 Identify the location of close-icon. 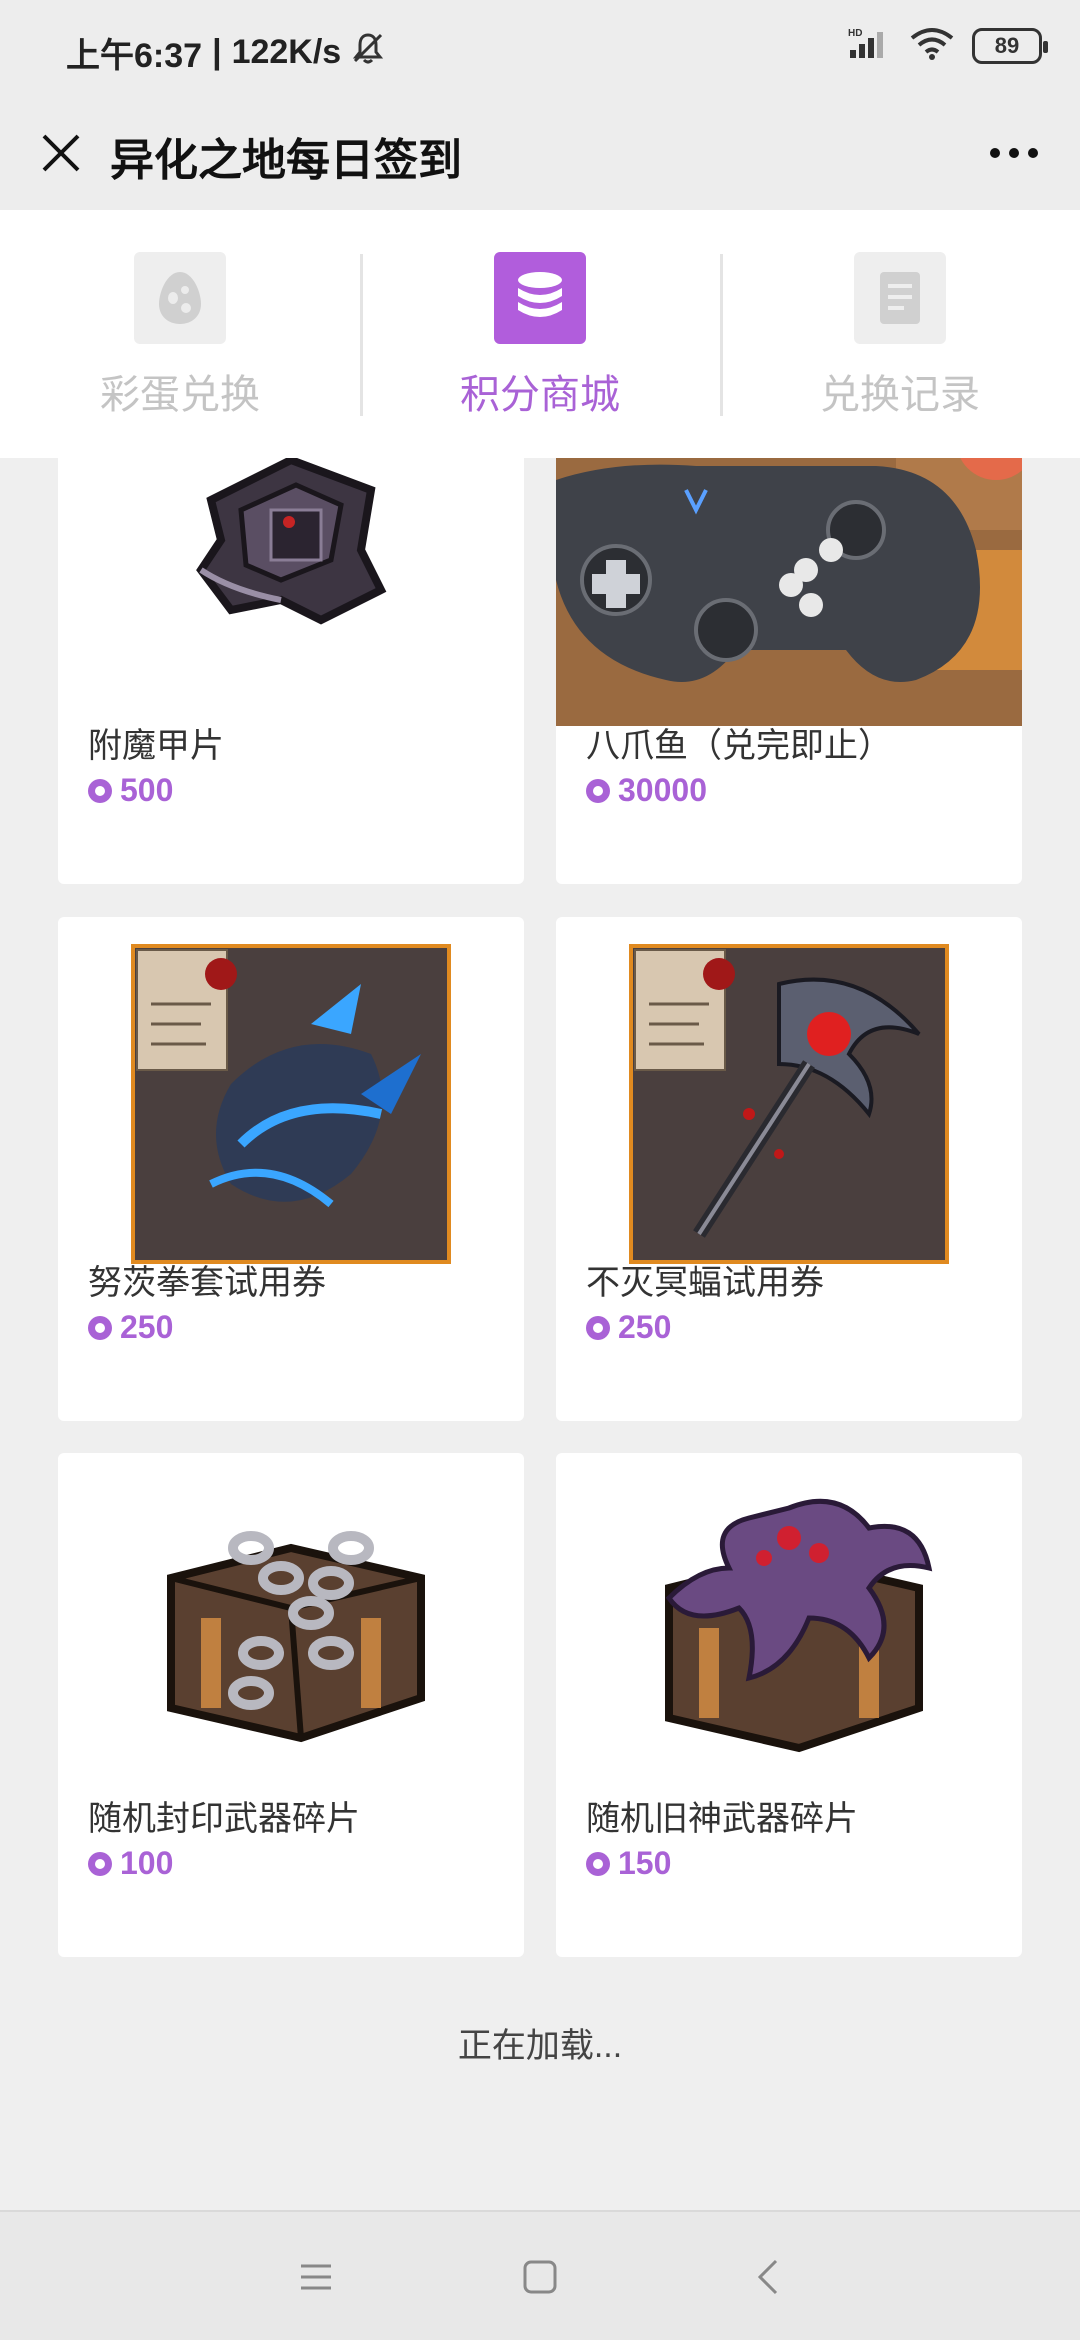
(61, 153).